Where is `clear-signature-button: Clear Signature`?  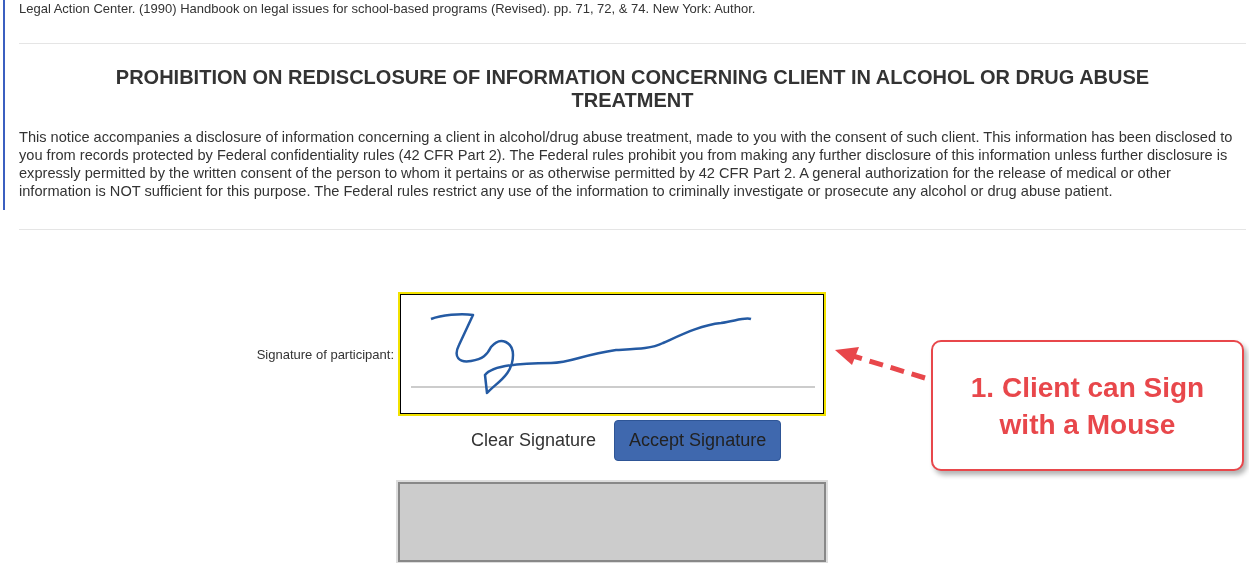
clear-signature-button: Clear Signature is located at coordinates (534, 440).